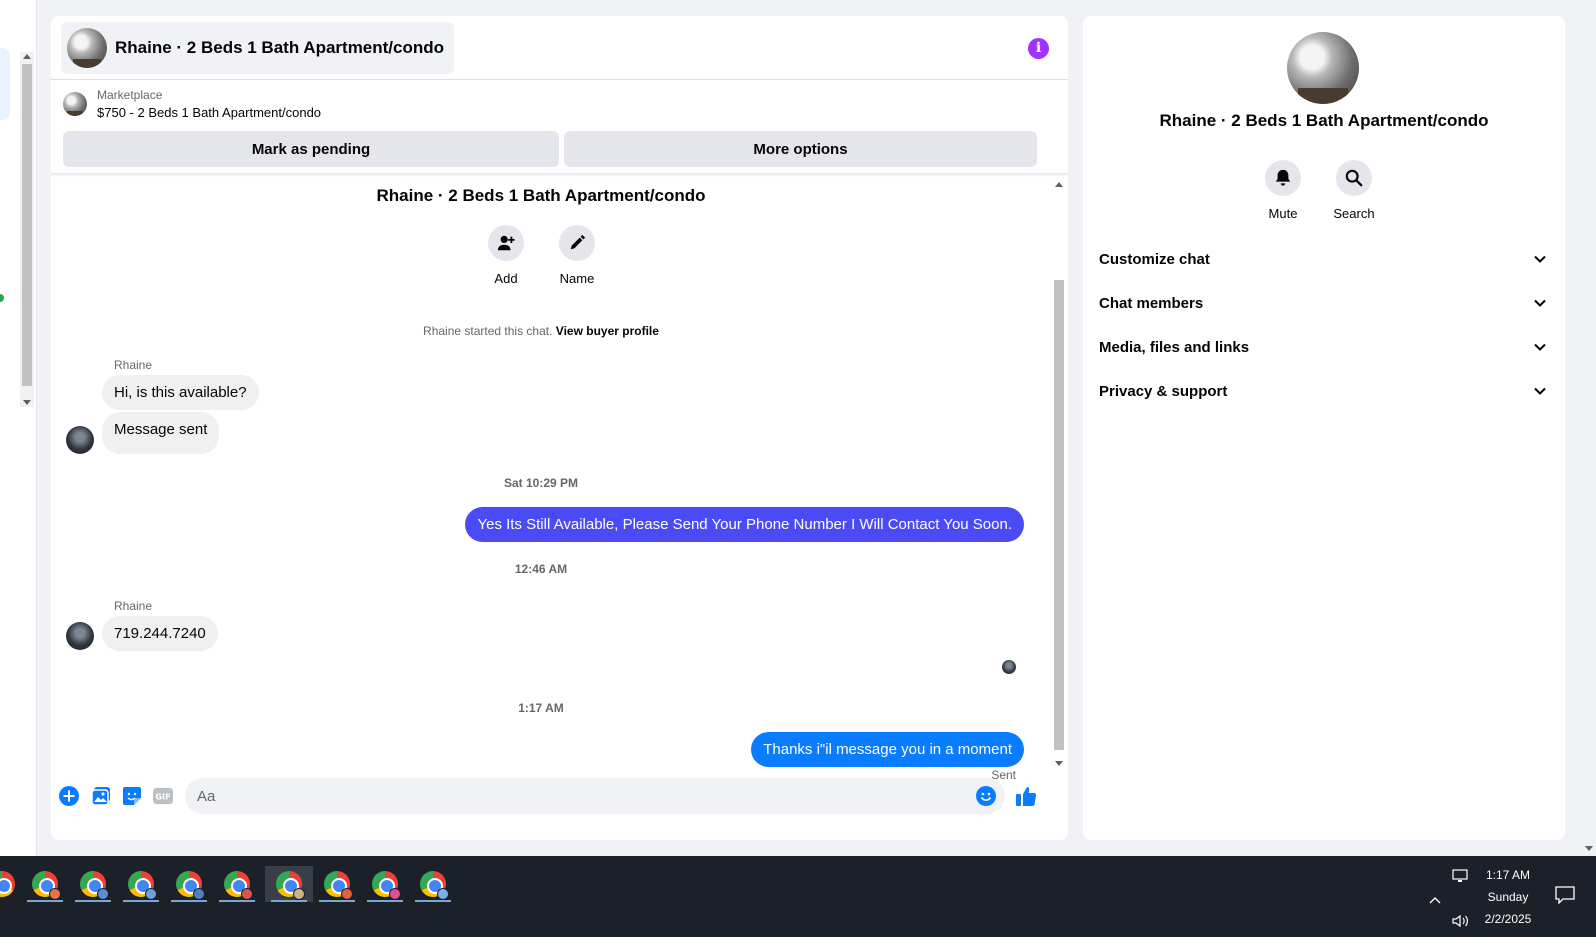 Image resolution: width=1596 pixels, height=937 pixels. What do you see at coordinates (798, 896) in the screenshot?
I see `taskbar: 1:17 AM Sunday 2/2/2025` at bounding box center [798, 896].